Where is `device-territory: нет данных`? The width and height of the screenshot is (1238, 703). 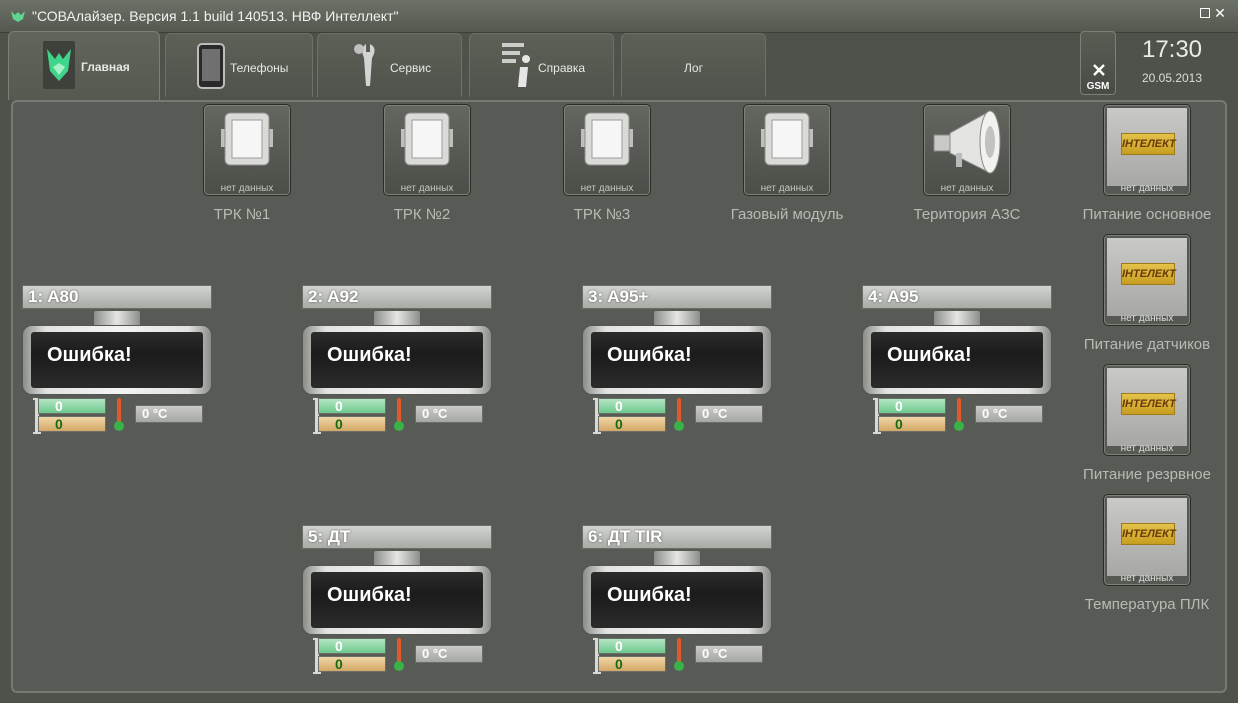 device-territory: нет данных is located at coordinates (967, 150).